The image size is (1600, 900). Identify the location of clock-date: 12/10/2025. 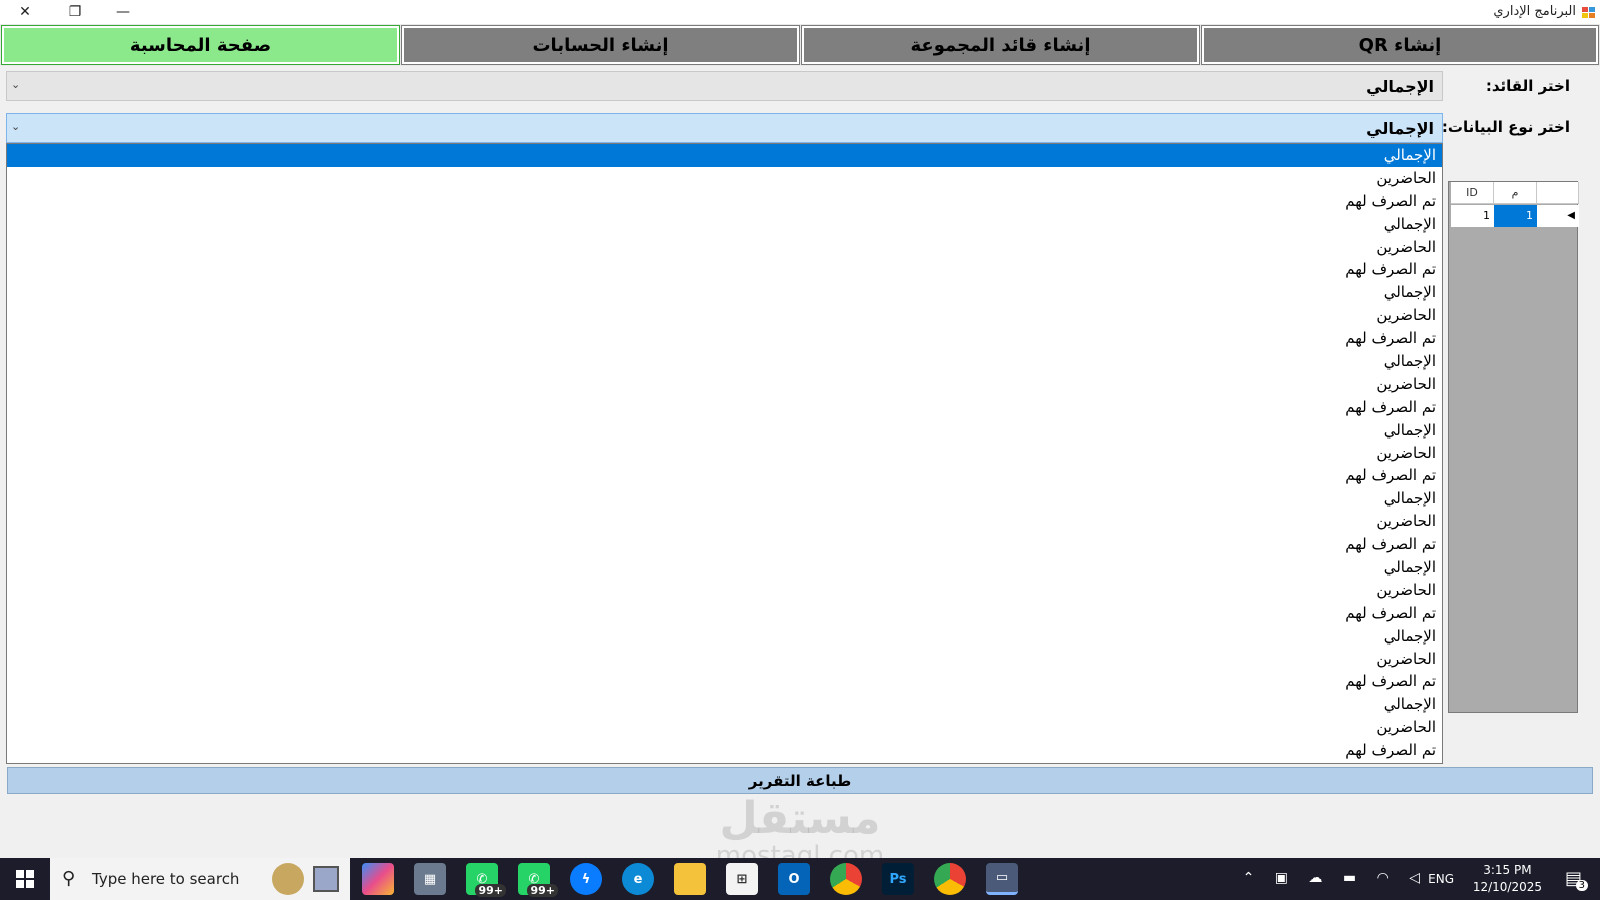
(1507, 887).